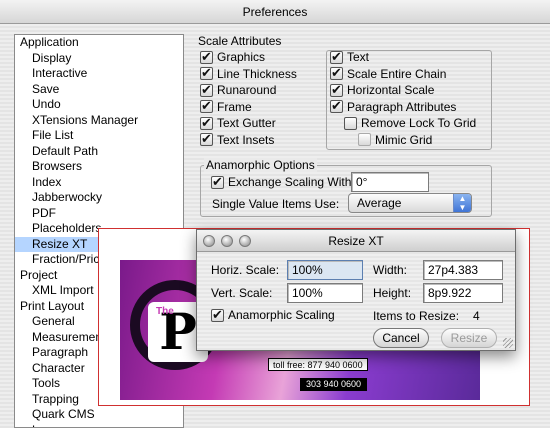 The height and width of the screenshot is (428, 550). What do you see at coordinates (99, 59) in the screenshot?
I see `sidebar-item-display: Display` at bounding box center [99, 59].